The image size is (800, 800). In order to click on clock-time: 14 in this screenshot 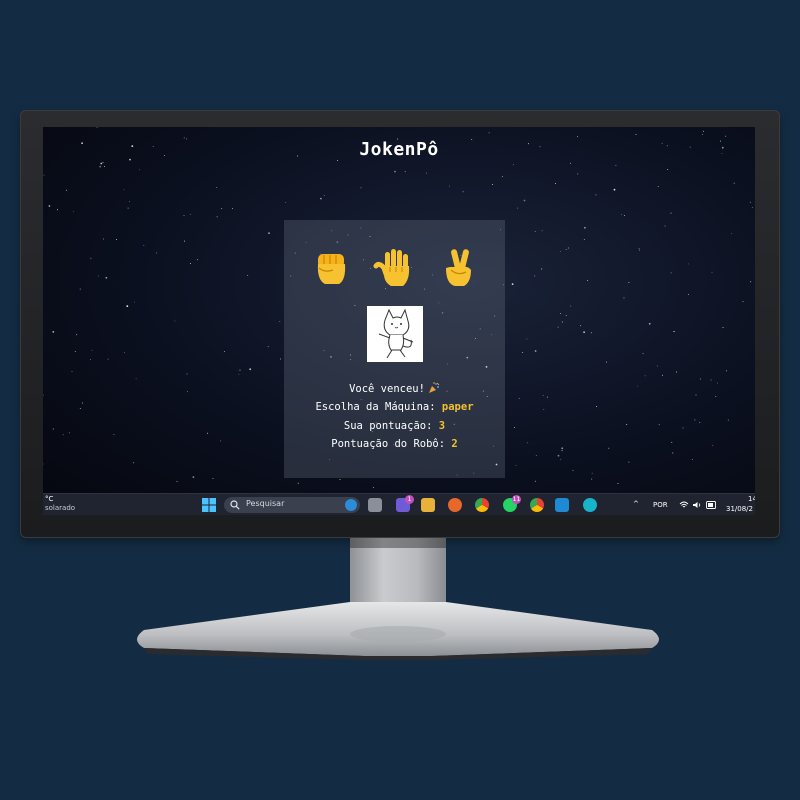, I will do `click(751, 499)`.